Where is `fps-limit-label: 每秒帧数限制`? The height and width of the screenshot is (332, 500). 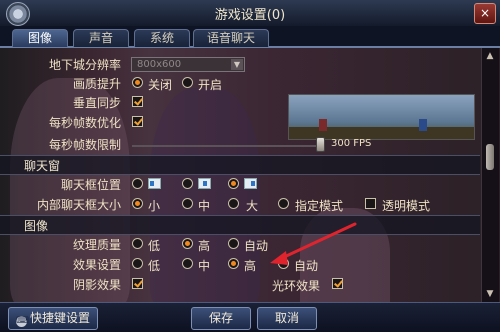
fps-limit-label: 每秒帧数限制 is located at coordinates (84, 145).